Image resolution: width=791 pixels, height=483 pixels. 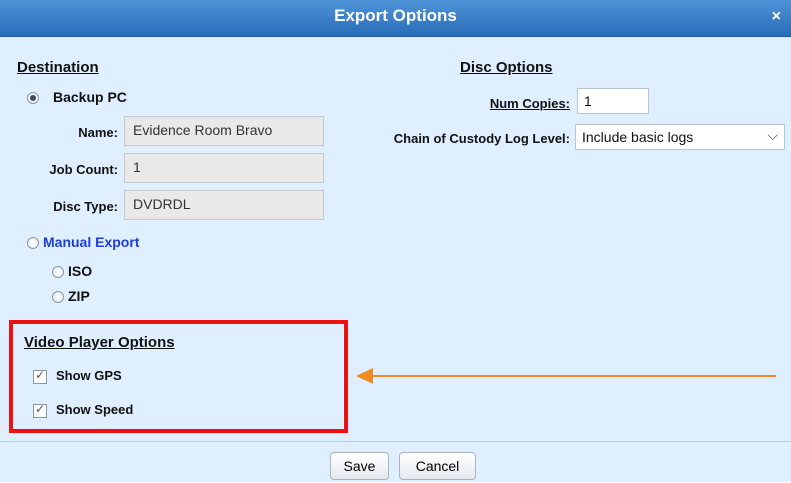 I want to click on disc-options-heading: Disc Options, so click(x=506, y=67).